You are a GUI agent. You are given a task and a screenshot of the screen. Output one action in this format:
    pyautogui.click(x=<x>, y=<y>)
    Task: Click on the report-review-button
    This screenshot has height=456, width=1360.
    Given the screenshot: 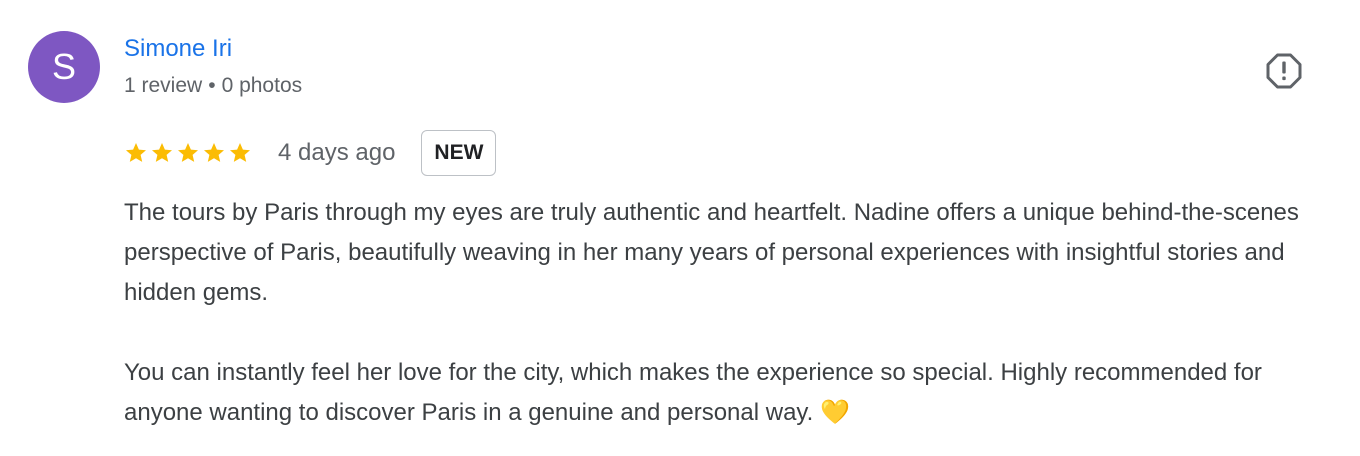 What is the action you would take?
    pyautogui.click(x=1284, y=71)
    